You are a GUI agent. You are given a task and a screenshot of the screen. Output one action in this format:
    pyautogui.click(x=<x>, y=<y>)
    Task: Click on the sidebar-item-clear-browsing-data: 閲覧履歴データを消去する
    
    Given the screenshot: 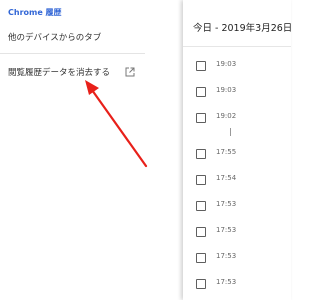 What is the action you would take?
    pyautogui.click(x=71, y=72)
    